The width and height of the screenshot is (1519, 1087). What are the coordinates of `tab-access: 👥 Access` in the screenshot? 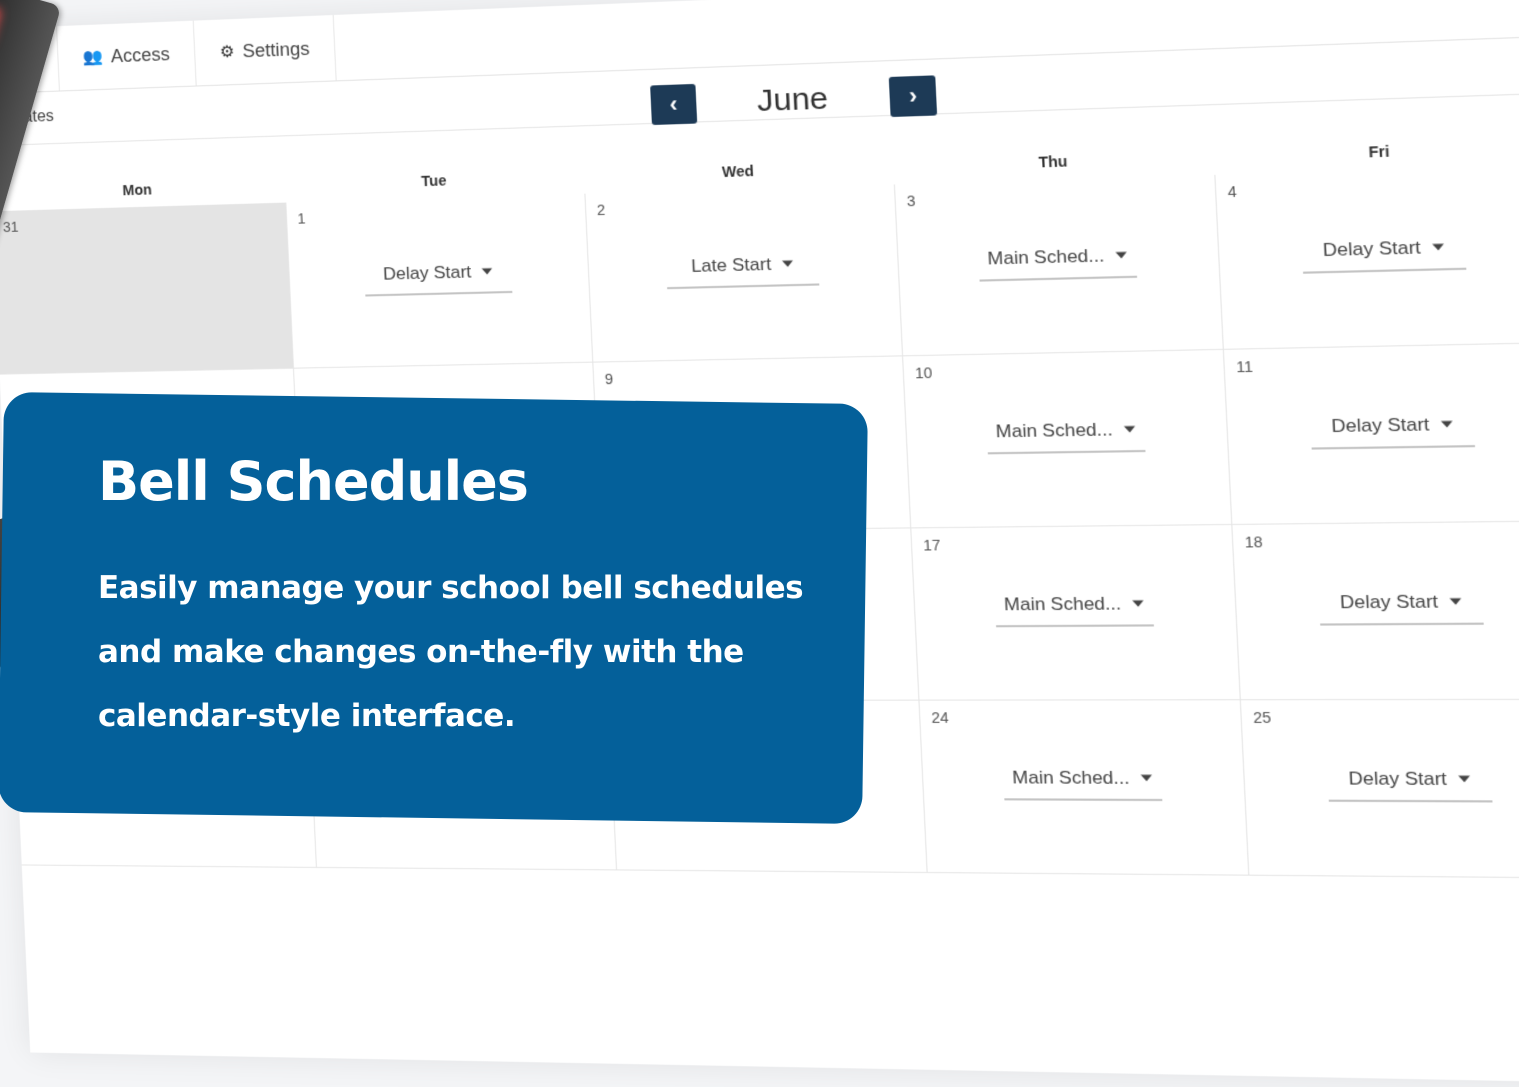 It's located at (127, 55).